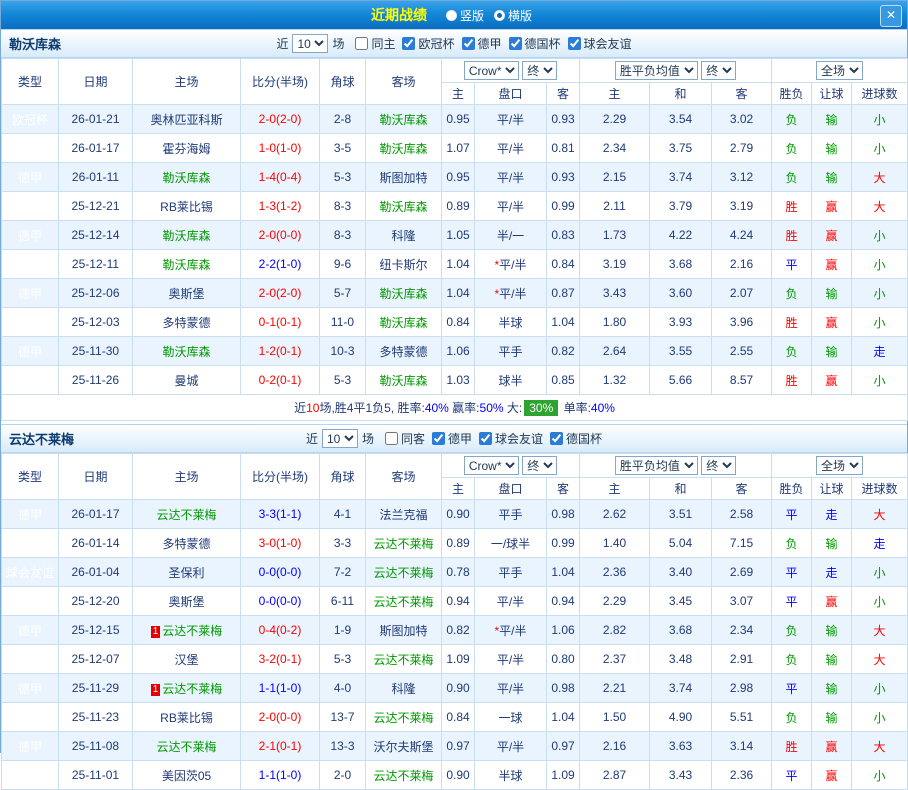 The width and height of the screenshot is (908, 790). Describe the element at coordinates (30, 572) in the screenshot. I see `league-badge: 球会友谊` at that location.